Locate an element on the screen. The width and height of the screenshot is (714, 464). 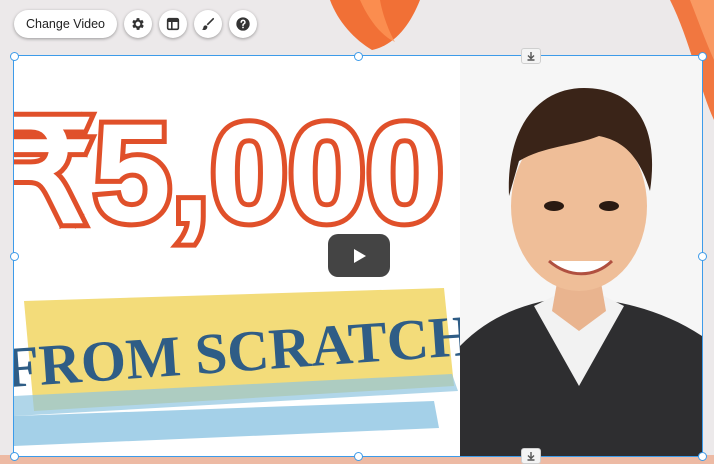
anchor-top-button is located at coordinates (531, 56).